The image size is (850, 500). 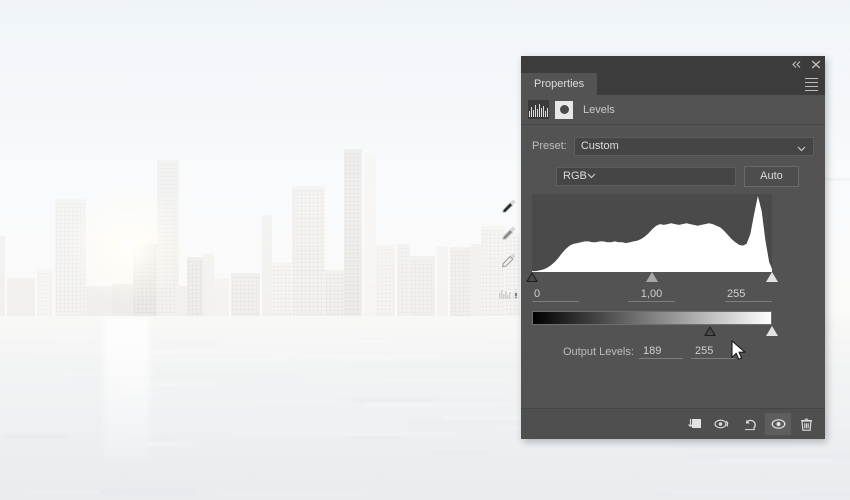 I want to click on output-black-field: 189, so click(x=661, y=352).